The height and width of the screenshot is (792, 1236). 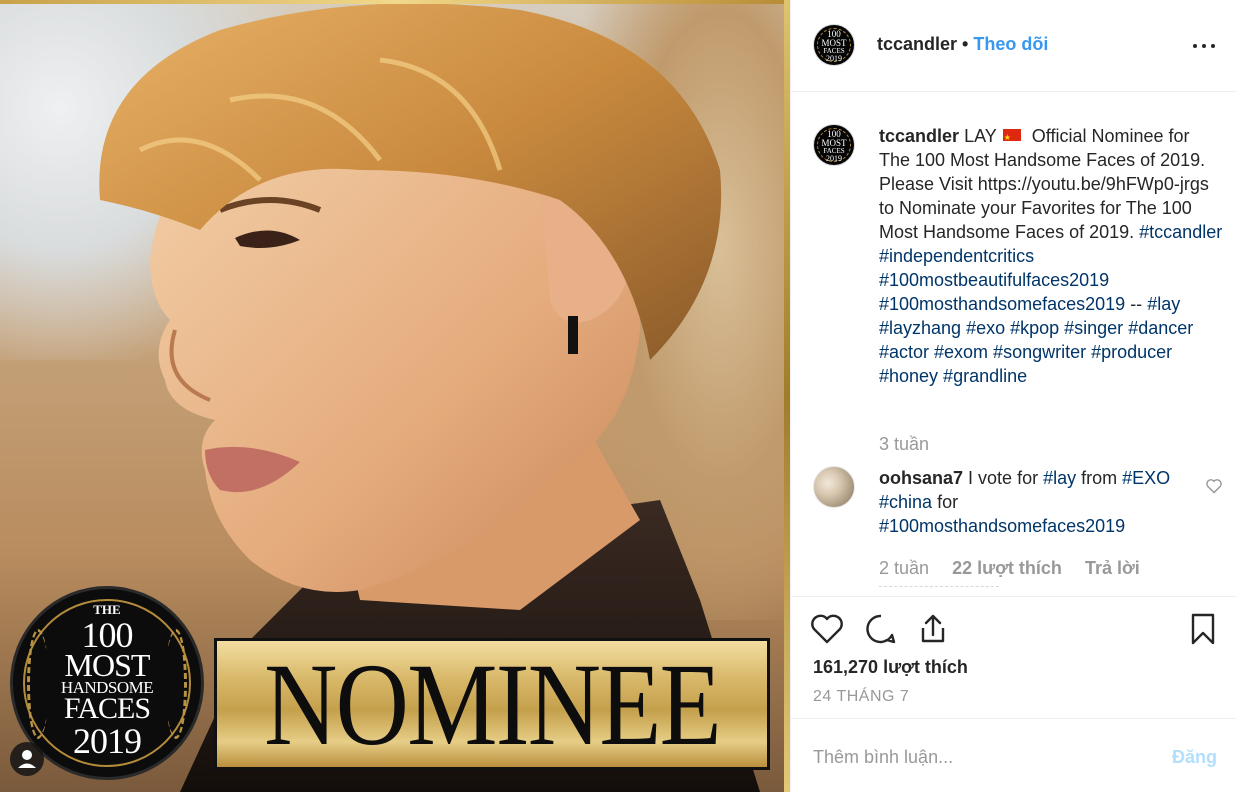 What do you see at coordinates (890, 667) in the screenshot?
I see `likes-count: 161,270 lượt thích` at bounding box center [890, 667].